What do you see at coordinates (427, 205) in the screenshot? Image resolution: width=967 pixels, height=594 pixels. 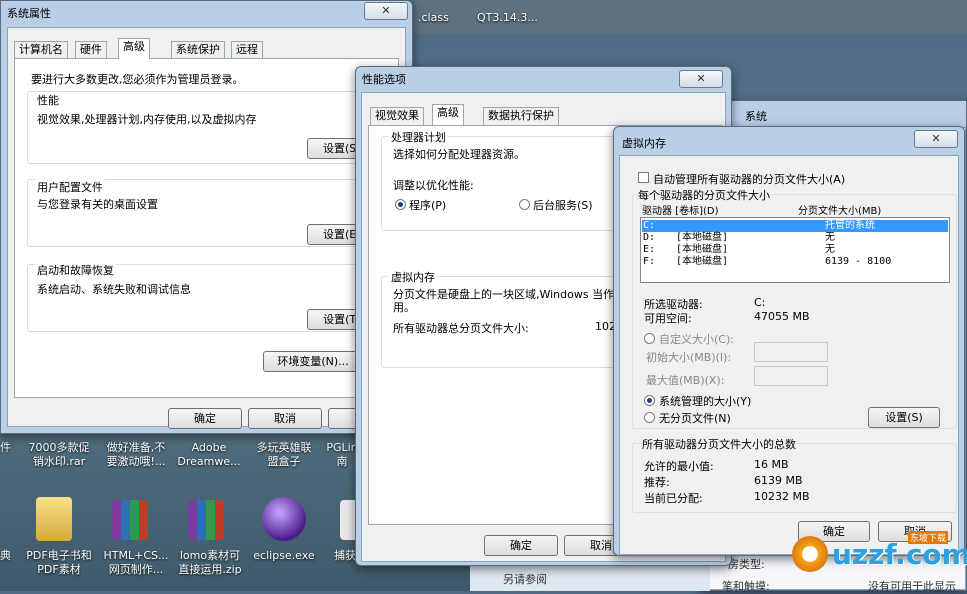 I see `programs-label: 程序(P)` at bounding box center [427, 205].